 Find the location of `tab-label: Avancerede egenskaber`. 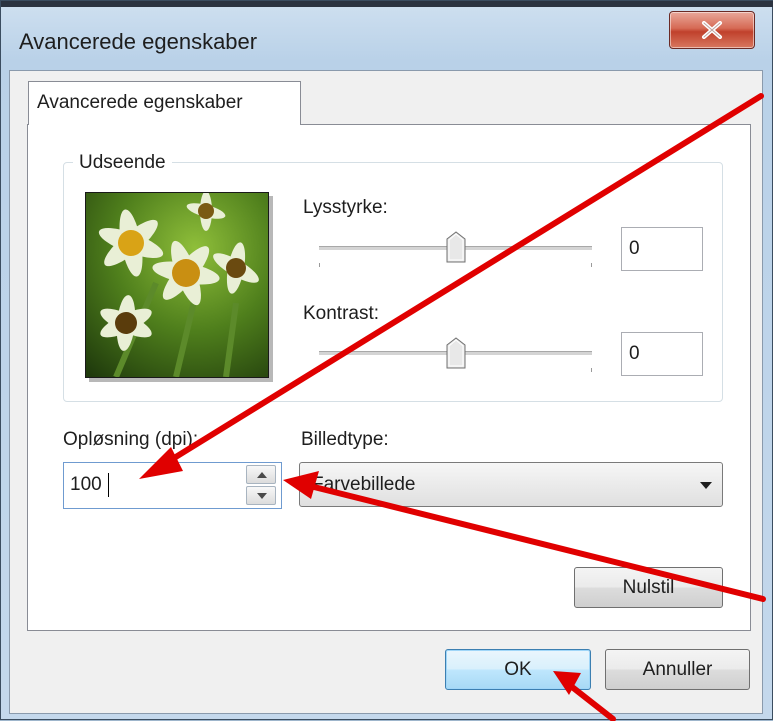

tab-label: Avancerede egenskaber is located at coordinates (140, 102).